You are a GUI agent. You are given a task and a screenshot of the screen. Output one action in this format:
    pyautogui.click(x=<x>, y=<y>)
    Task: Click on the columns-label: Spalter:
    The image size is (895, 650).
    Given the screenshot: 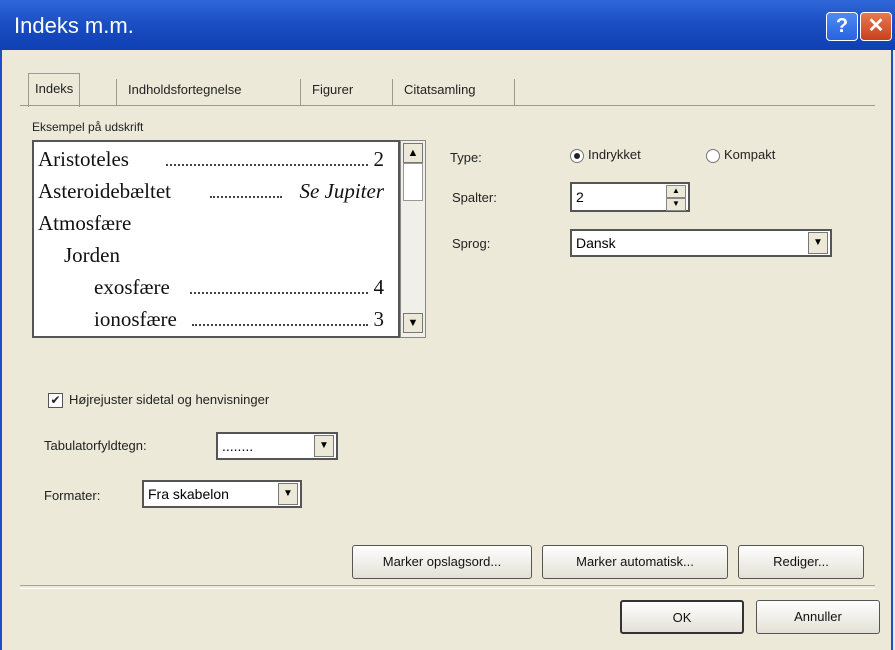 What is the action you would take?
    pyautogui.click(x=474, y=197)
    